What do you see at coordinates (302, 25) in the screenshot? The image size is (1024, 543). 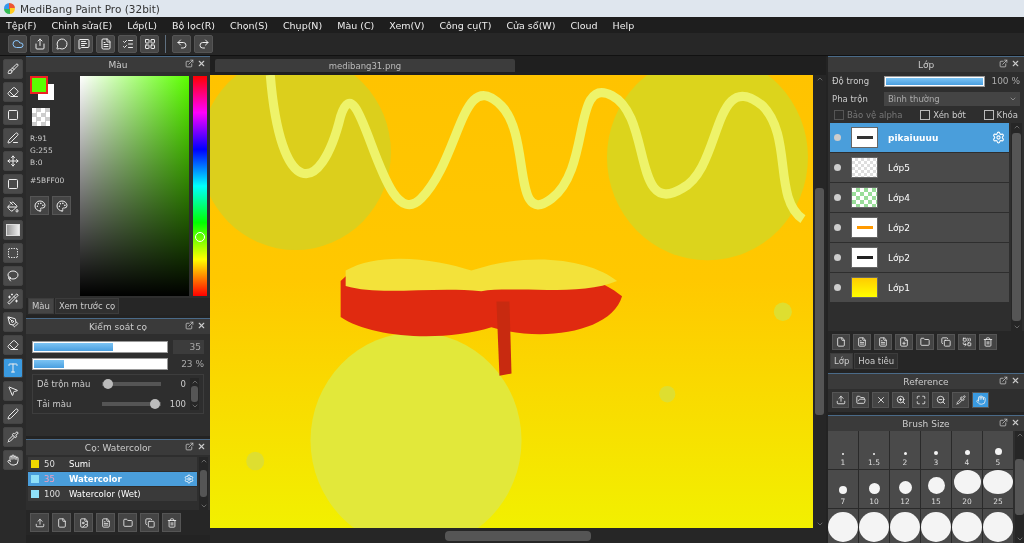 I see `menu-item: Chụp(N)` at bounding box center [302, 25].